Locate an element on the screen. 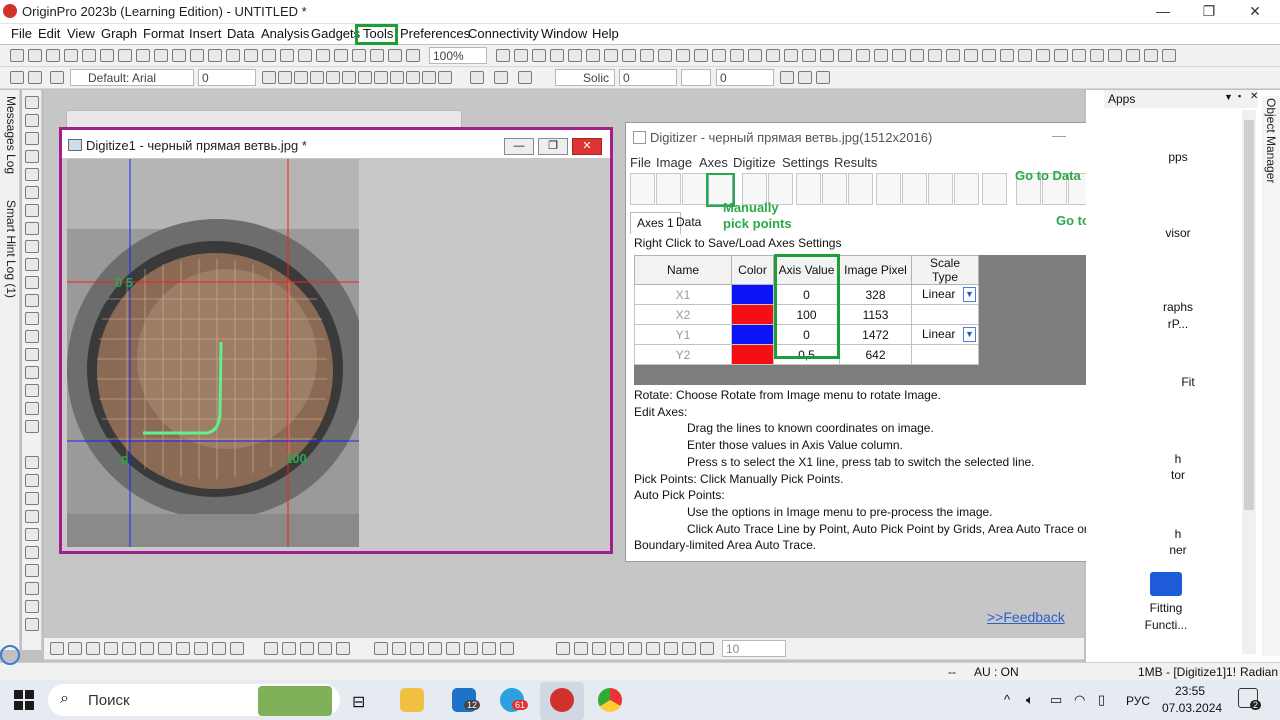  rect-tool-icon is located at coordinates (32, 336).